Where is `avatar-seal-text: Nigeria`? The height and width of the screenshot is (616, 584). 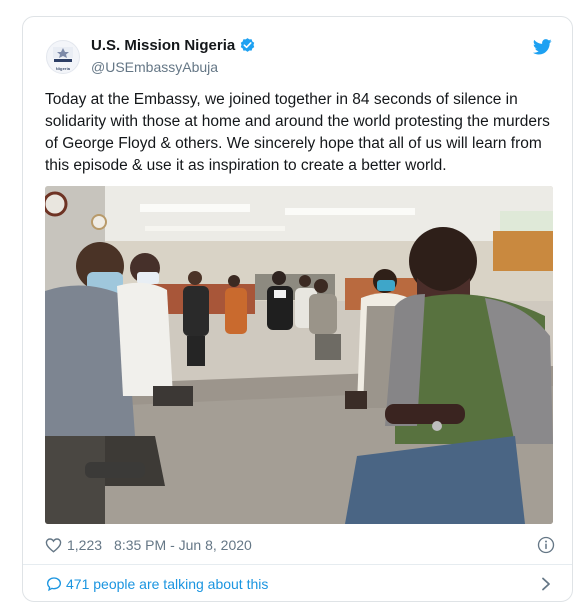
avatar-seal-text: Nigeria is located at coordinates (63, 68).